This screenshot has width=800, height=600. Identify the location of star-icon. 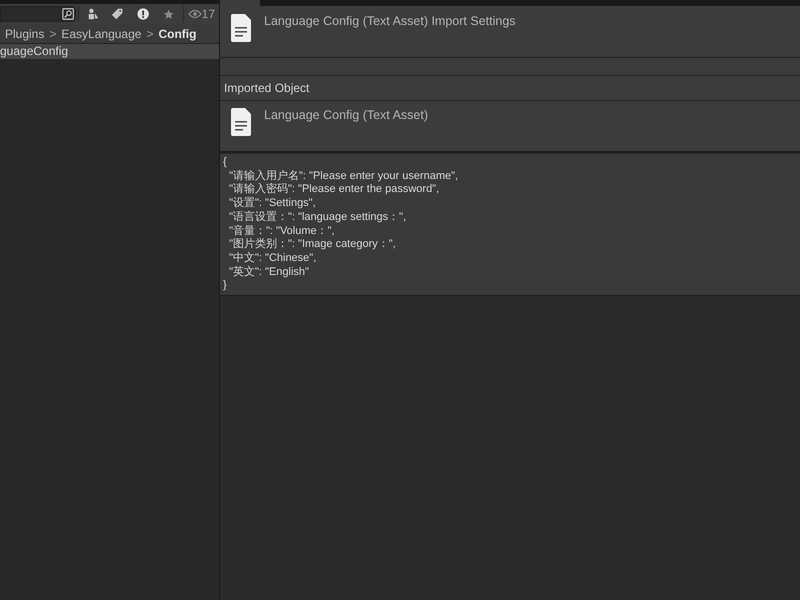
(169, 14).